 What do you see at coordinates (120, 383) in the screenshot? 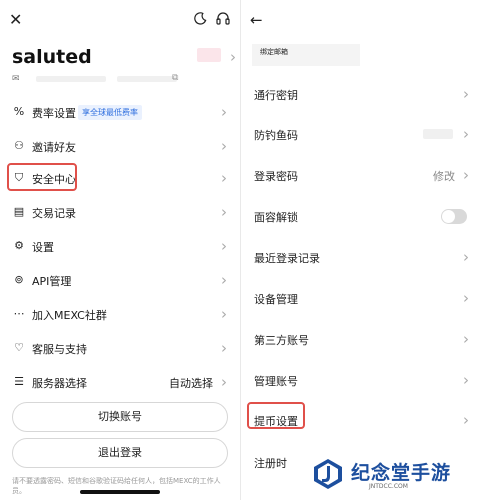
I see `menu-item-server-select: ☰ 服务器选择 自动选择 ›` at bounding box center [120, 383].